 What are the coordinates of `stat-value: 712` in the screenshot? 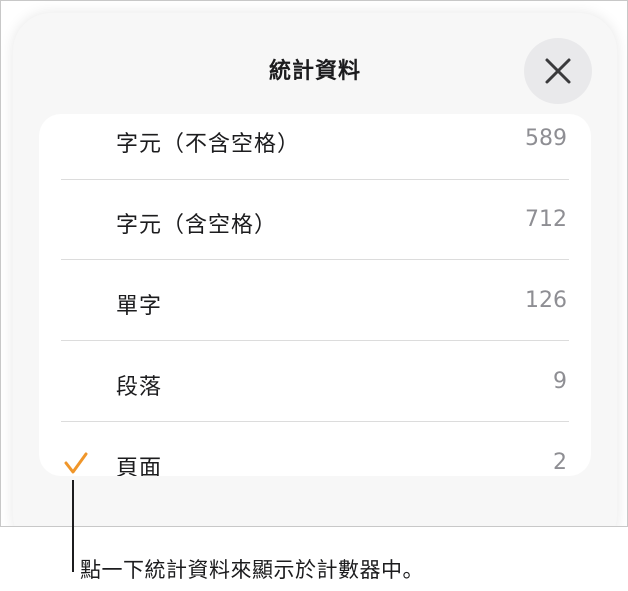 It's located at (546, 219).